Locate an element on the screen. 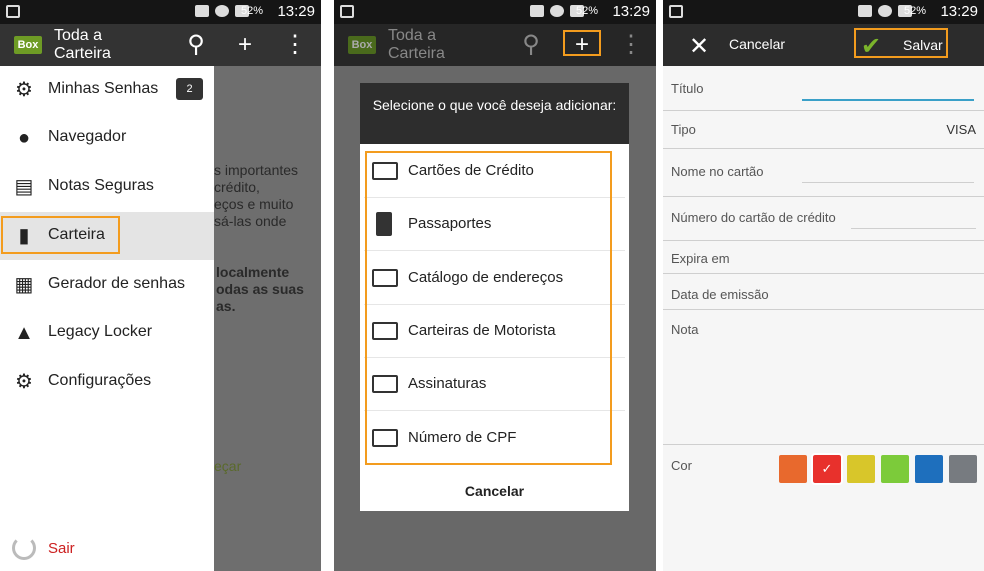 The height and width of the screenshot is (571, 984). check-icon: ✓ is located at coordinates (827, 468).